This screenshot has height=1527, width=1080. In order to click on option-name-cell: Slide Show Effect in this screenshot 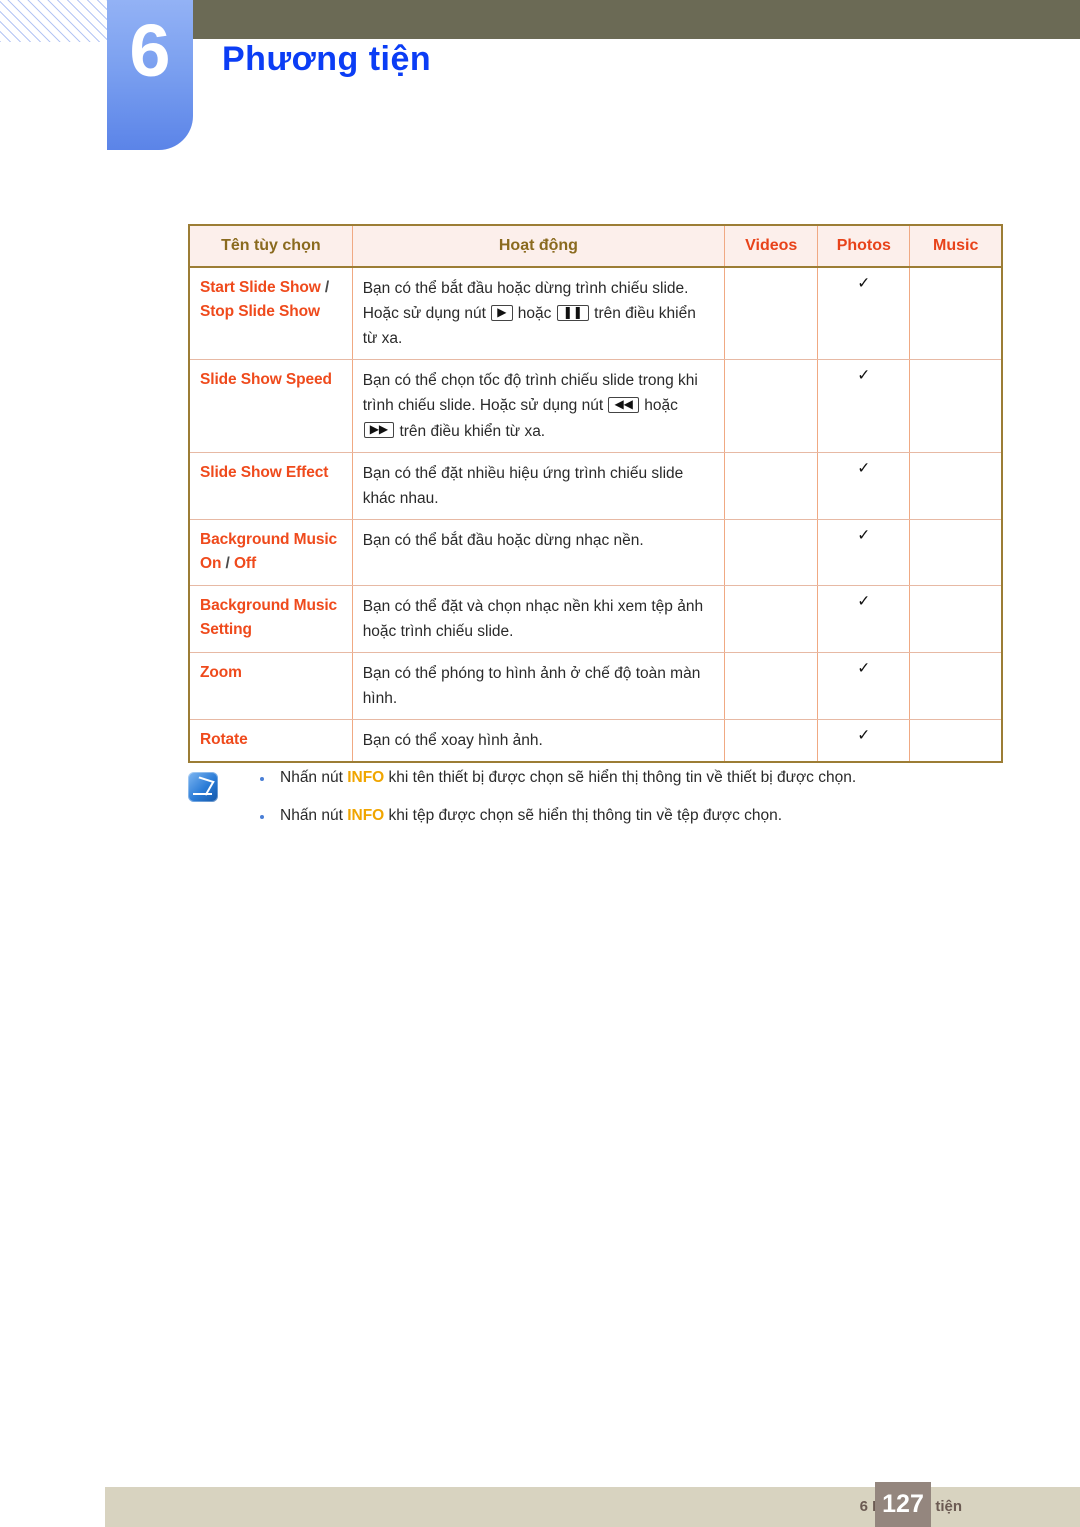, I will do `click(270, 485)`.